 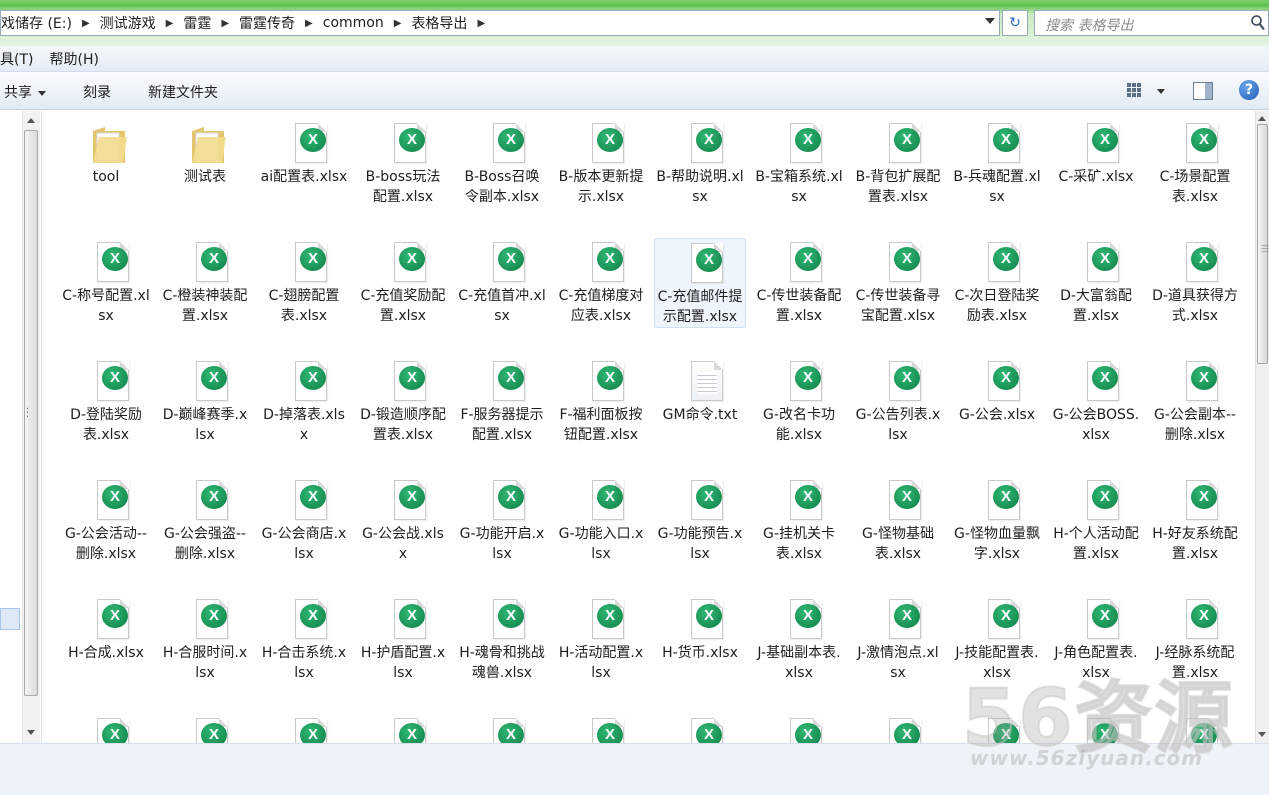 What do you see at coordinates (10, 619) in the screenshot?
I see `nav-selected-item` at bounding box center [10, 619].